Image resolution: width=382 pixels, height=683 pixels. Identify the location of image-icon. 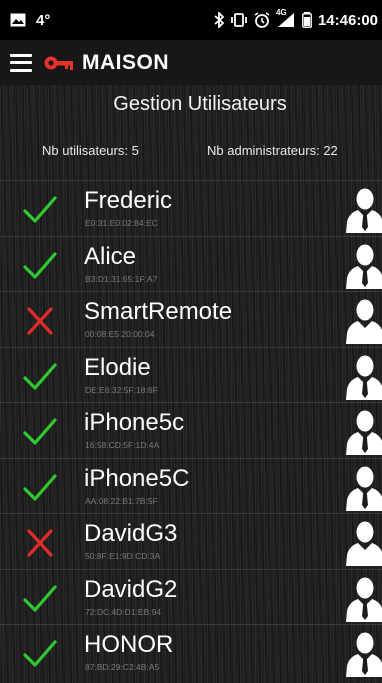
(18, 20).